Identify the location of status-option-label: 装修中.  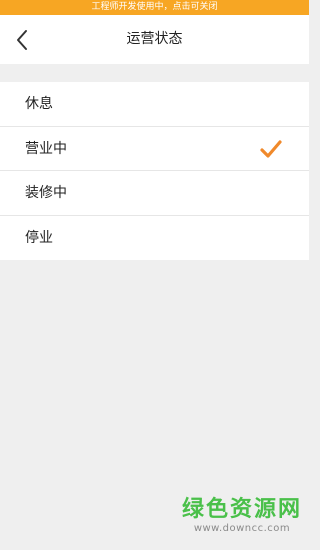
(46, 193).